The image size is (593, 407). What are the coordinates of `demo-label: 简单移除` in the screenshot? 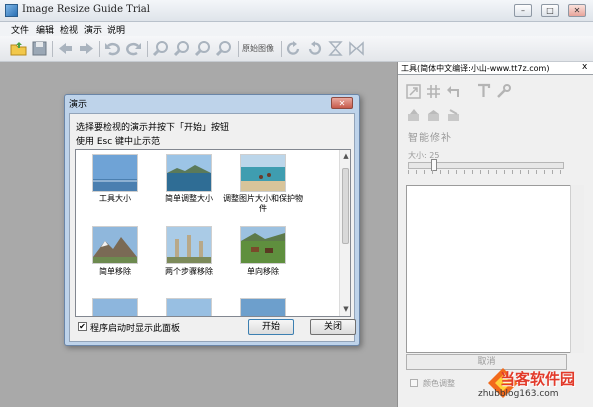 It's located at (115, 272).